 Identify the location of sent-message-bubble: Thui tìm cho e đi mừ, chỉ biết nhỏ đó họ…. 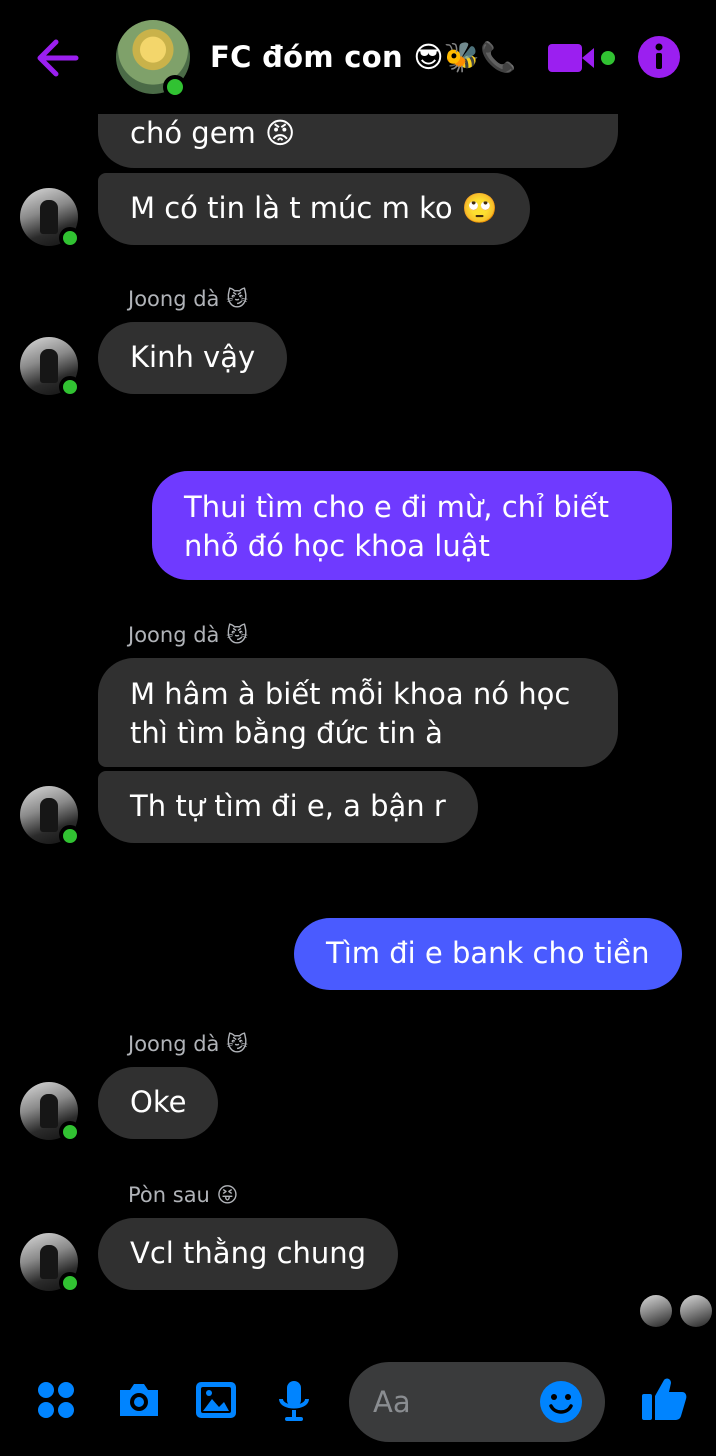
(412, 525).